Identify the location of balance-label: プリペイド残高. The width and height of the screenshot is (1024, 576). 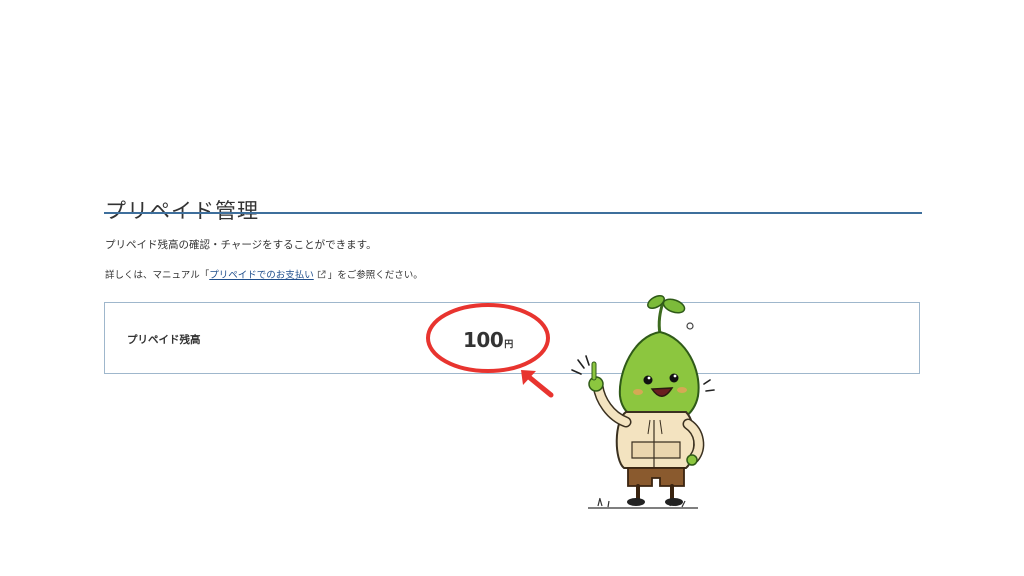
(164, 340).